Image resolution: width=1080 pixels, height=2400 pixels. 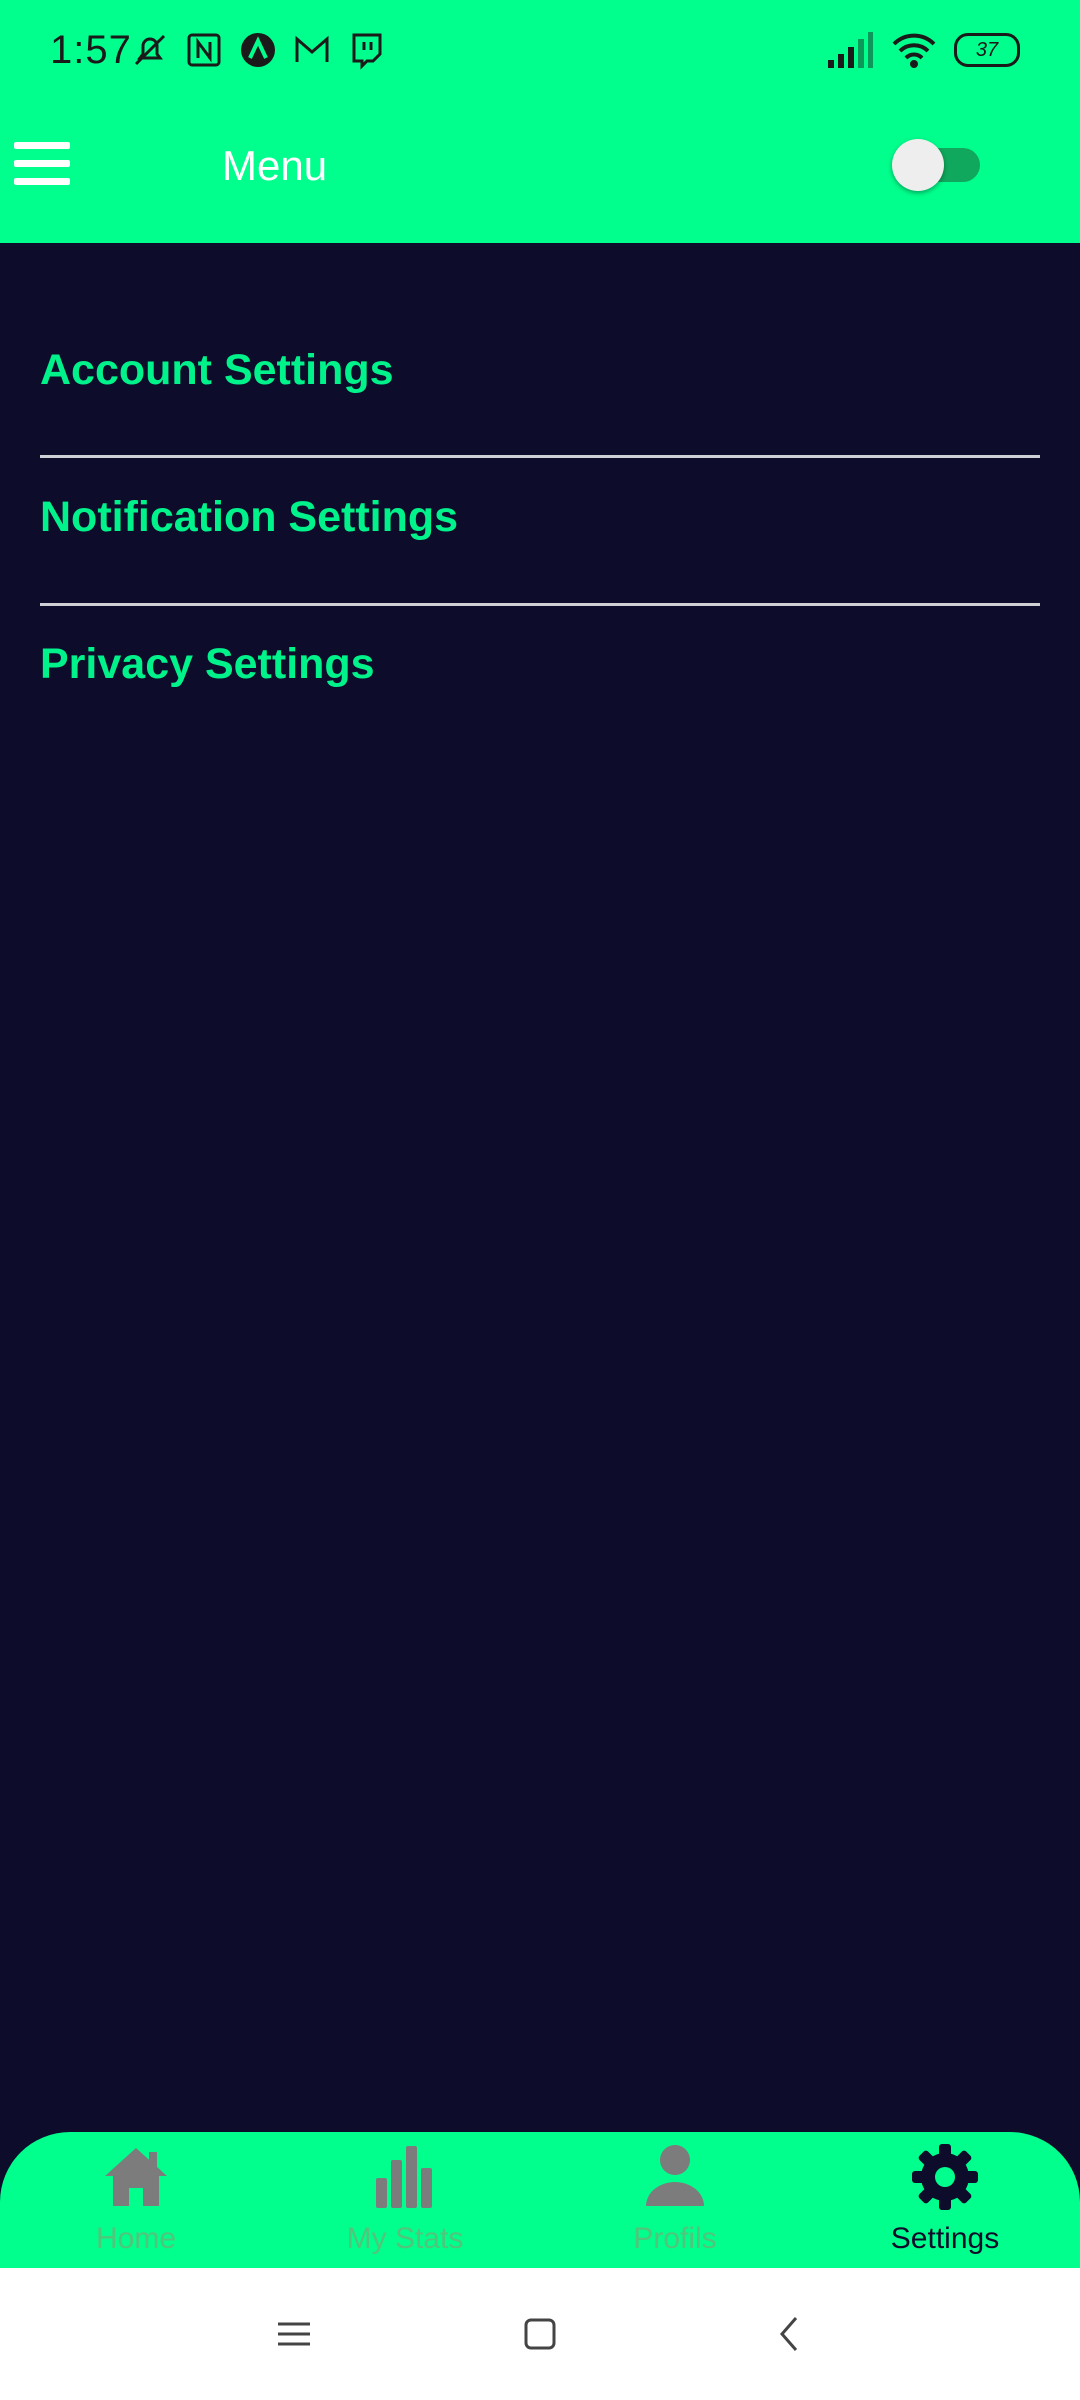 I want to click on status-bar: 1:57 37, so click(x=540, y=52).